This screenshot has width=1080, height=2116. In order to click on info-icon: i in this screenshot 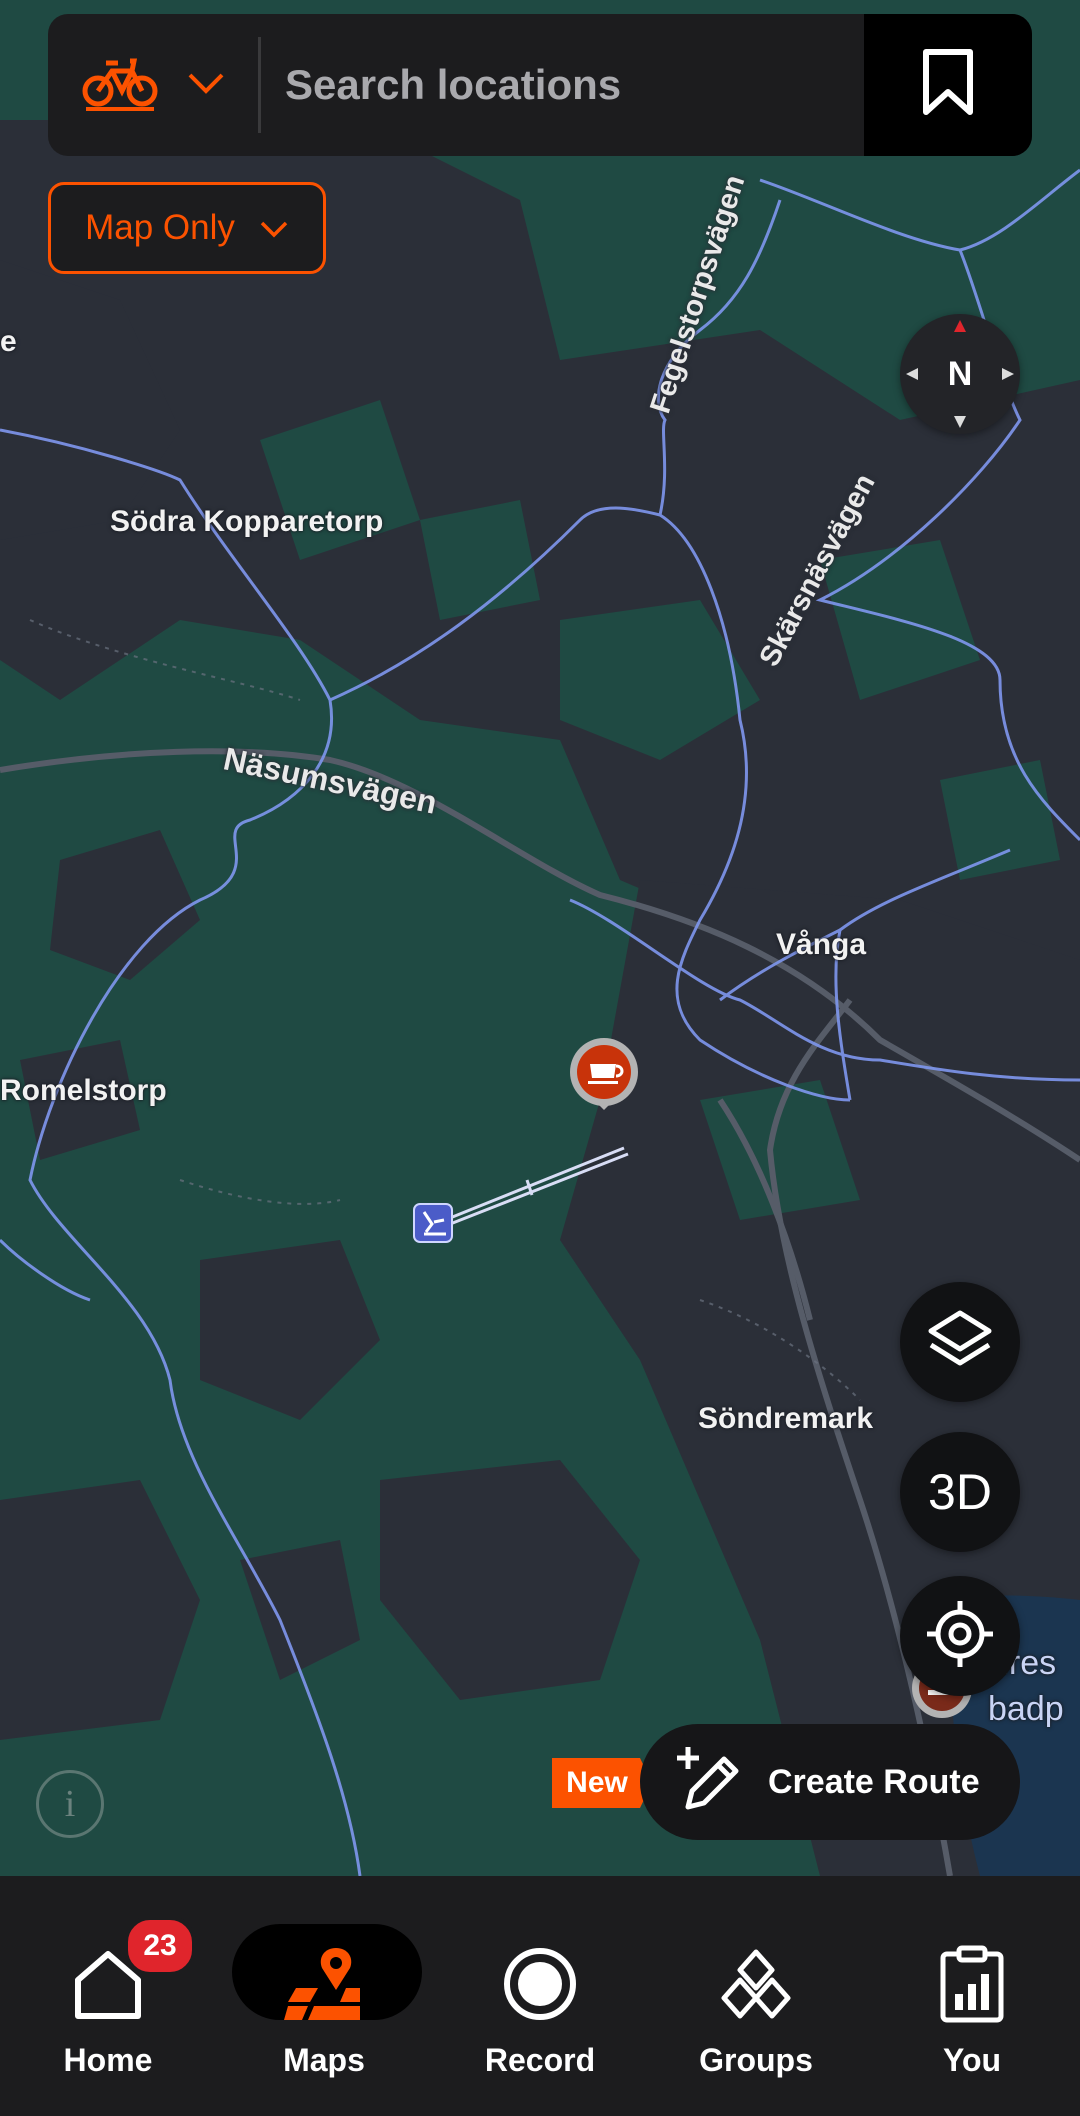, I will do `click(70, 1804)`.